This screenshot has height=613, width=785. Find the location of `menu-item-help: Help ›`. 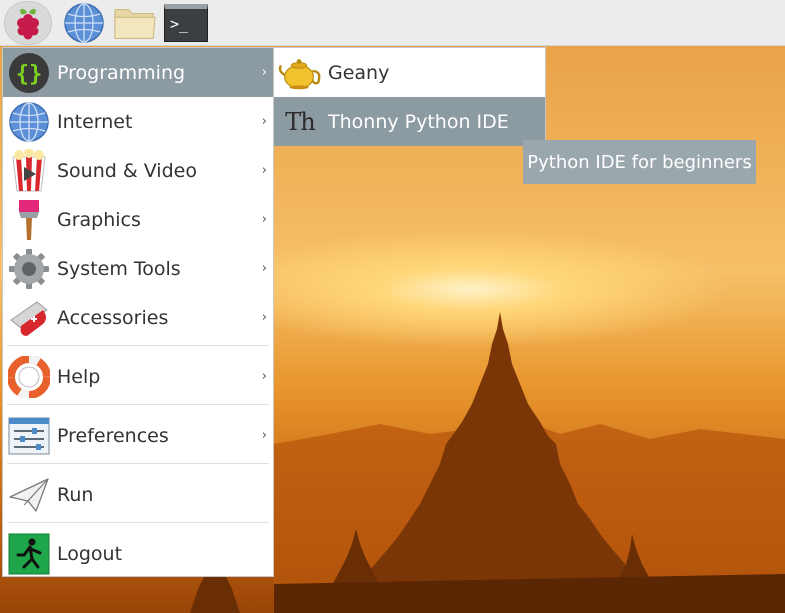

menu-item-help: Help › is located at coordinates (138, 376).